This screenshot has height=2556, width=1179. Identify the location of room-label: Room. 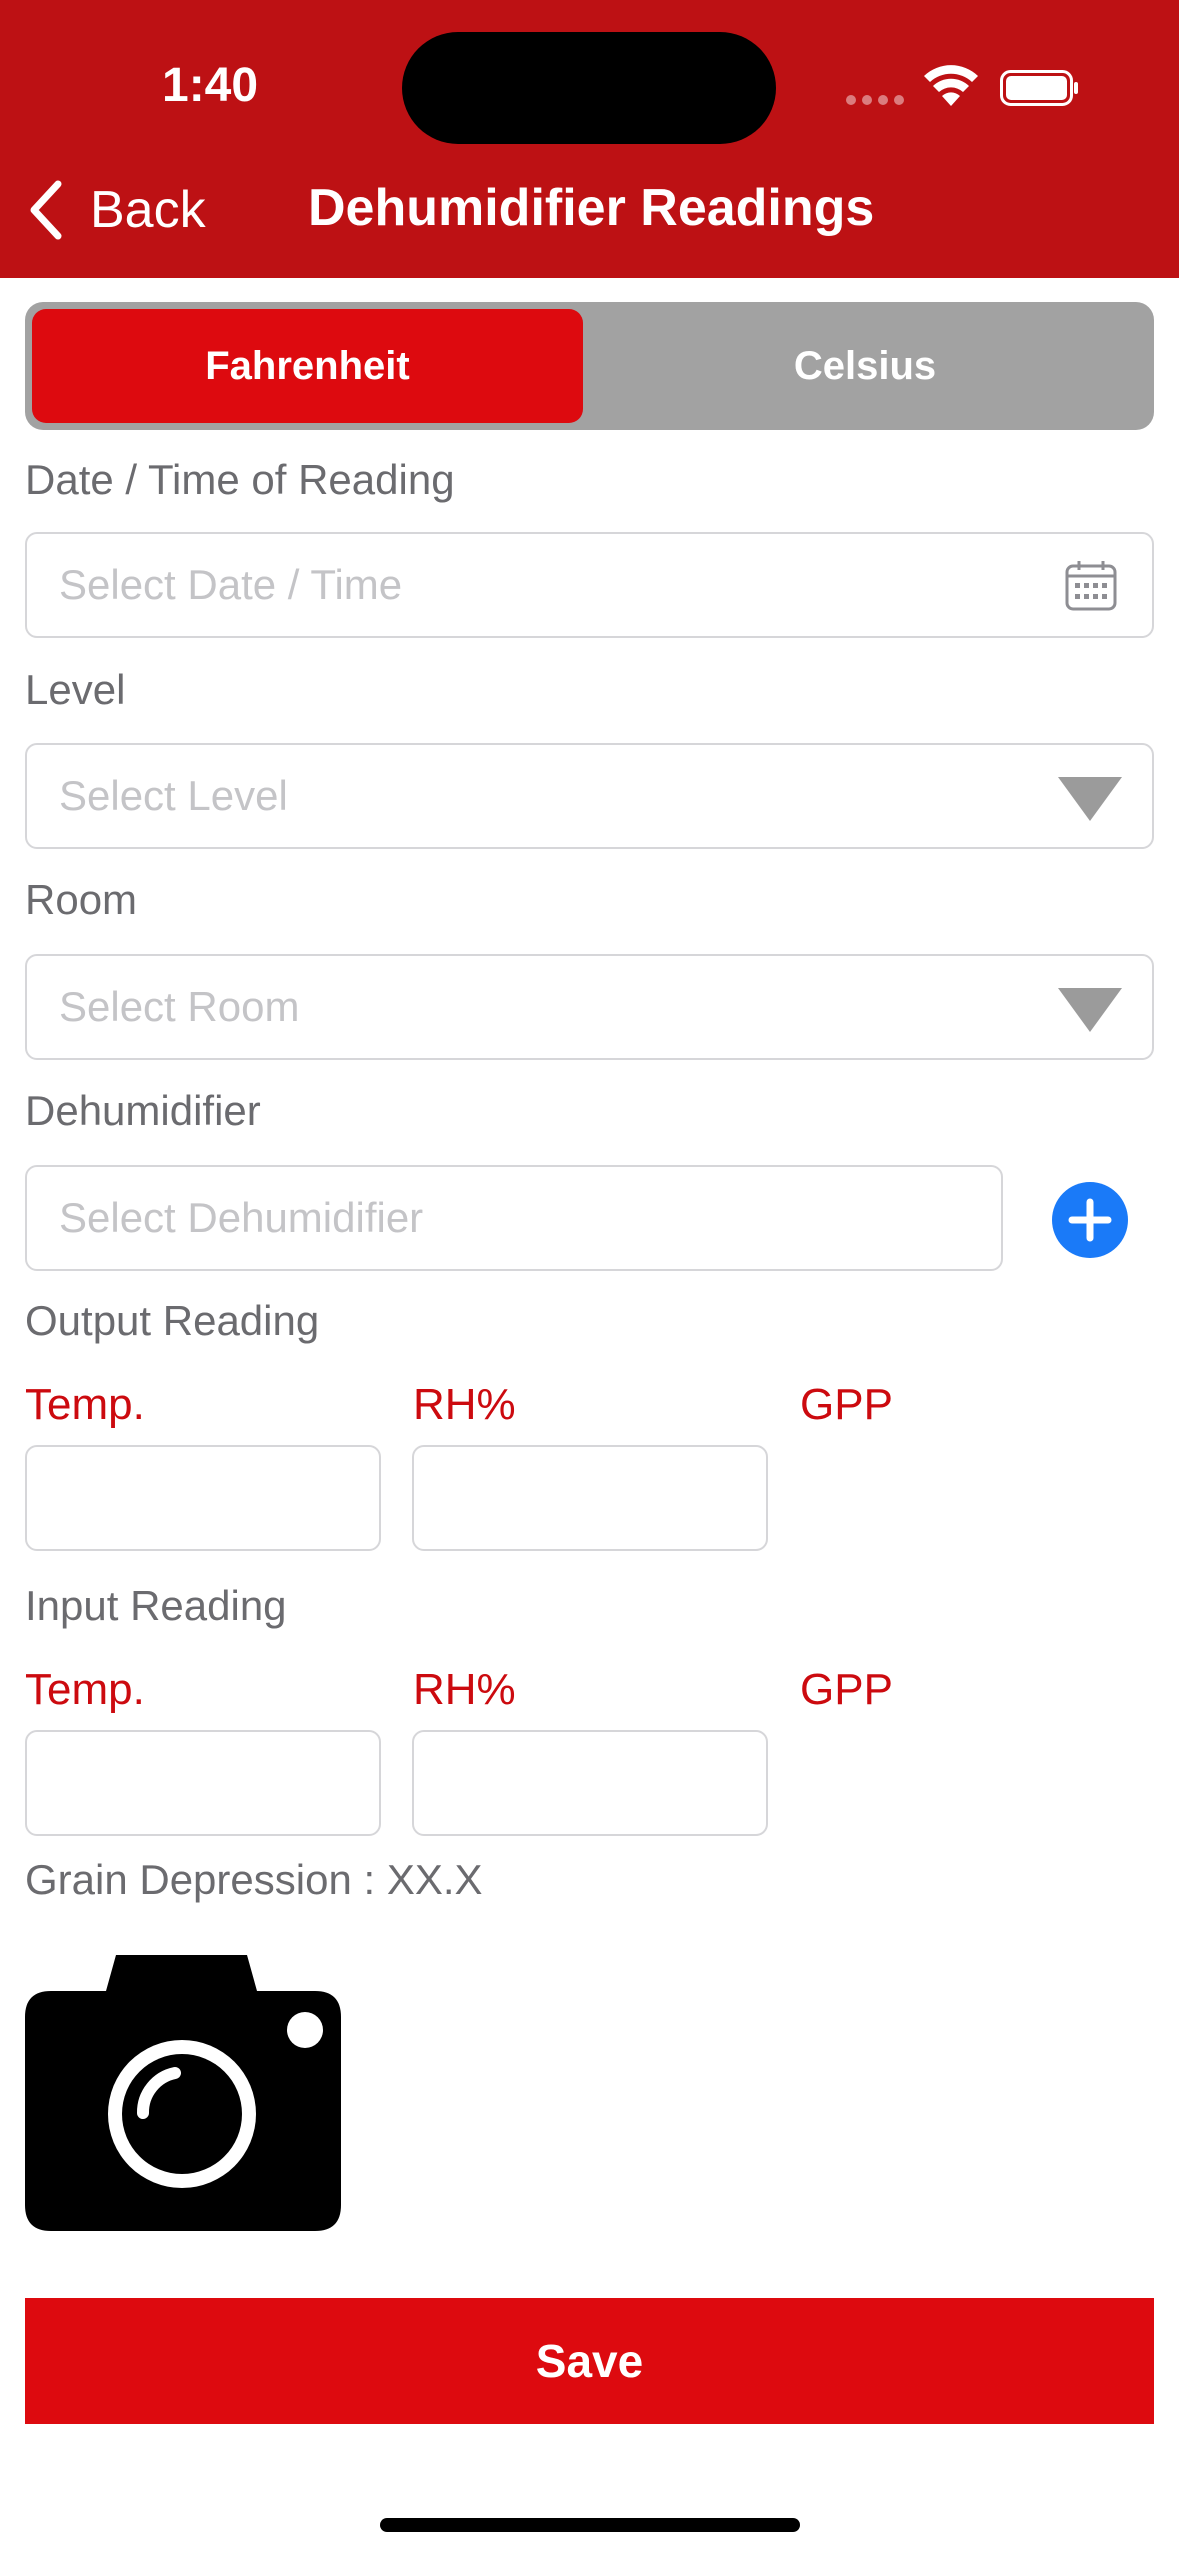
(81, 899).